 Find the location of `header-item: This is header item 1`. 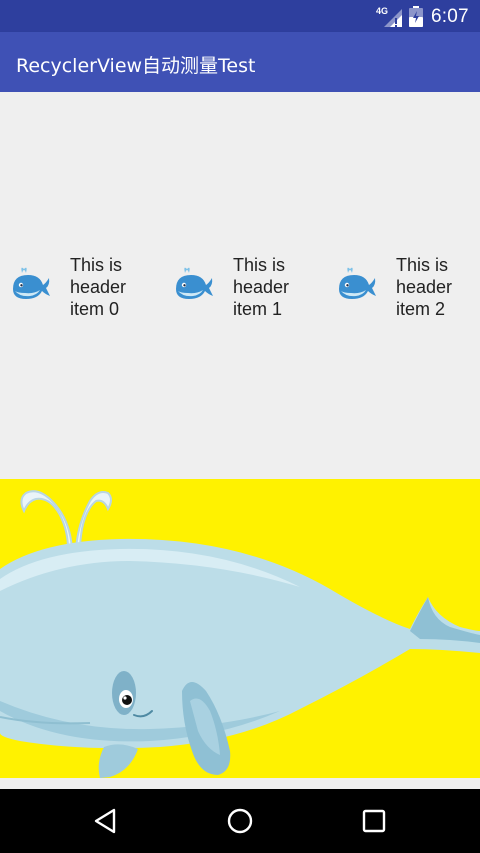

header-item: This is header item 1 is located at coordinates (244, 287).